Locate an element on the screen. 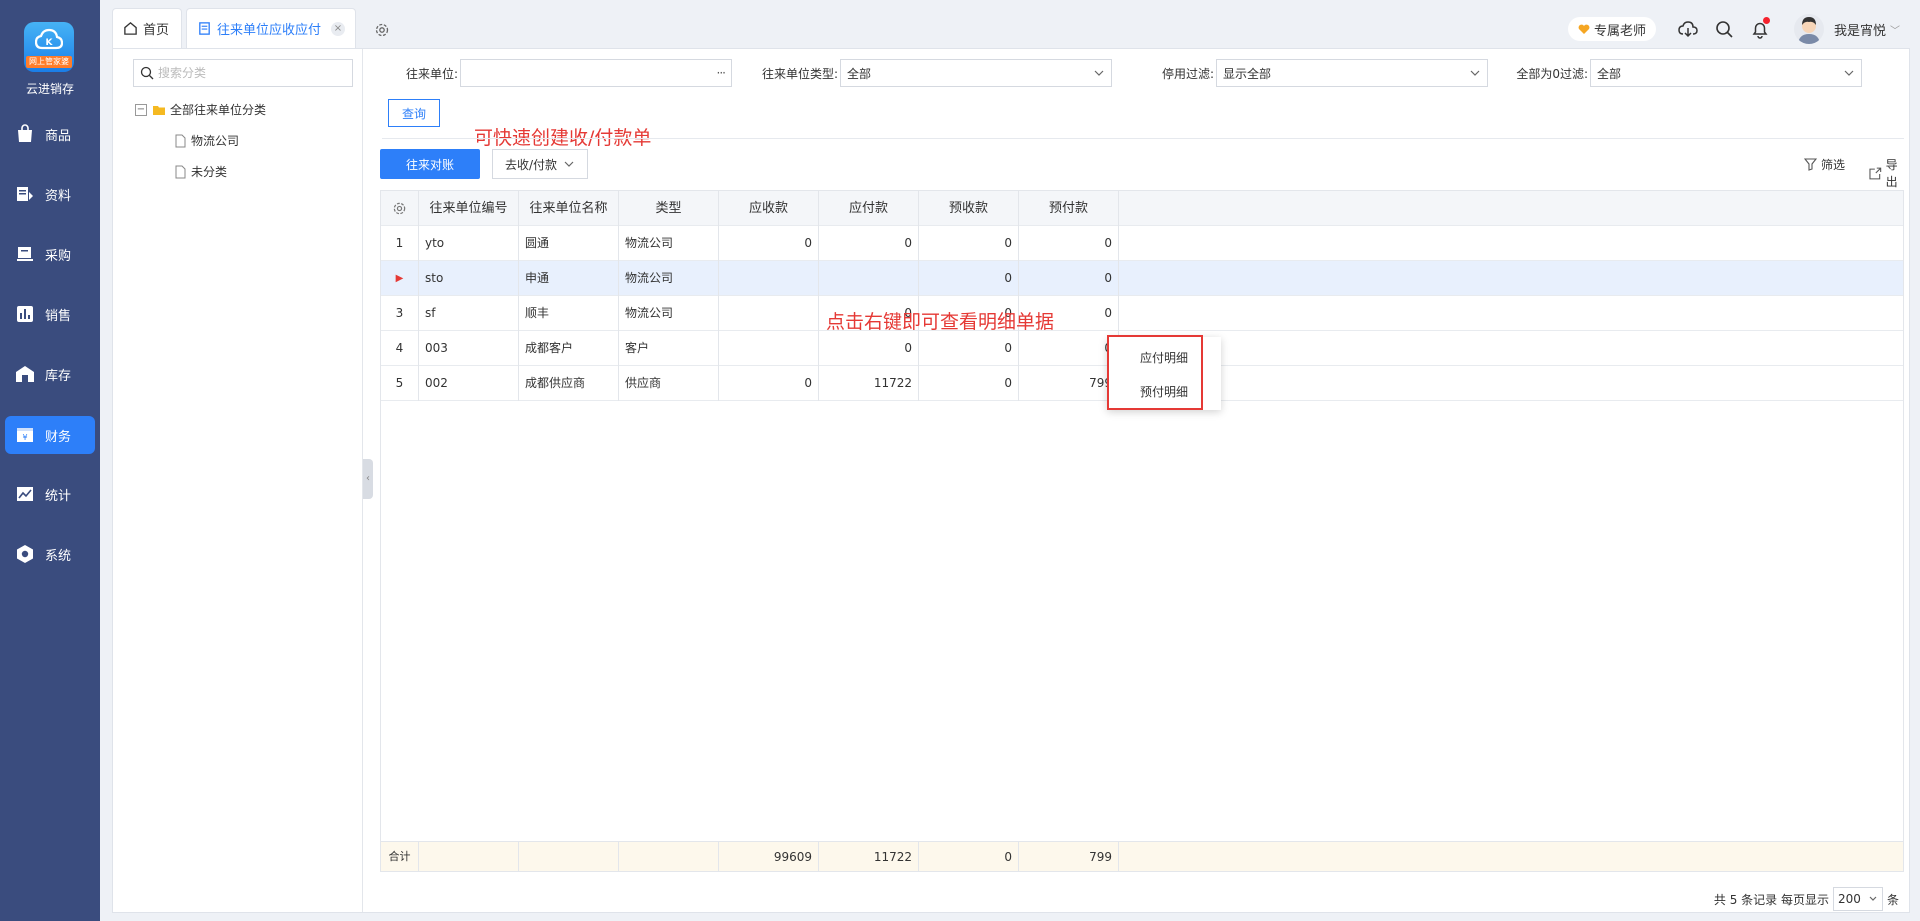 The image size is (1920, 921). svg-text: K is located at coordinates (50, 43).